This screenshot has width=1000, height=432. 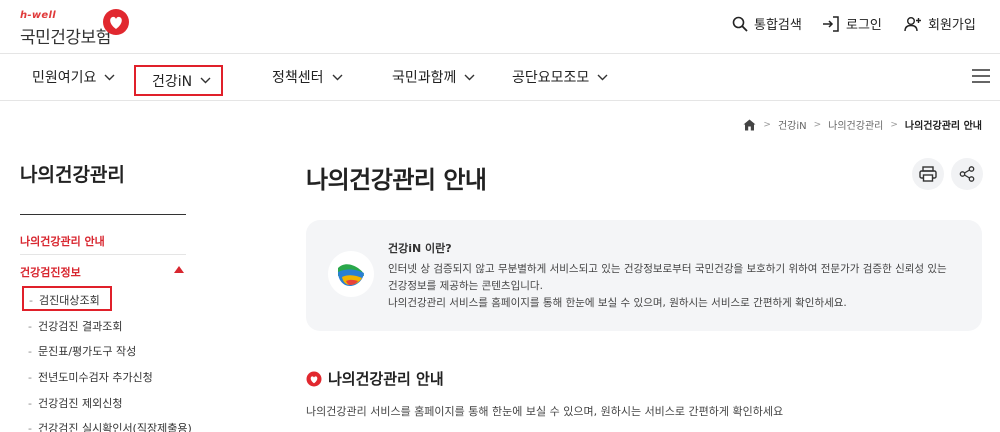 What do you see at coordinates (386, 379) in the screenshot?
I see `section-title-label: 나의건강관리 안내` at bounding box center [386, 379].